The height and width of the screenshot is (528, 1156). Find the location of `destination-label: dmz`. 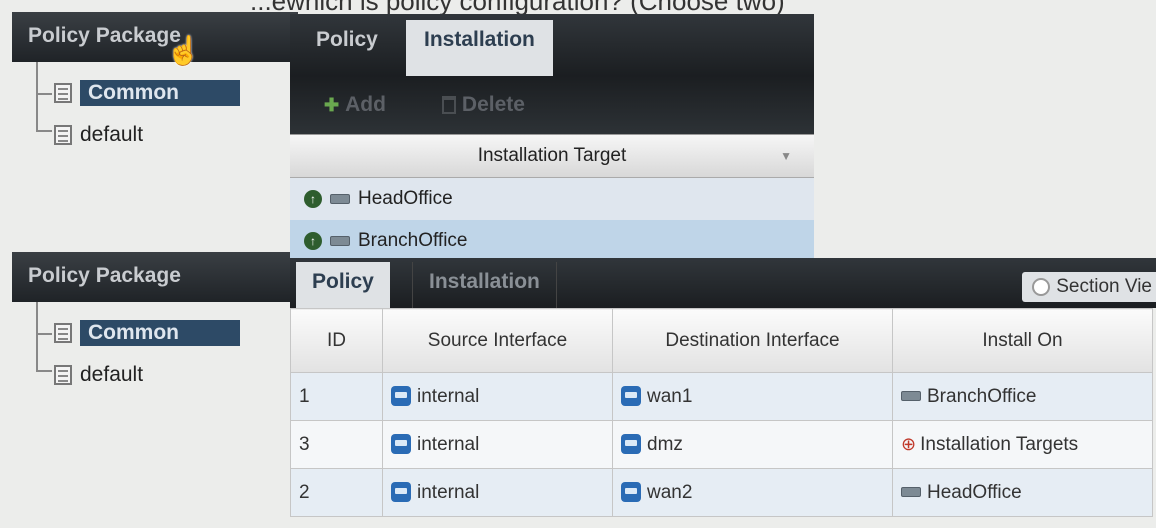

destination-label: dmz is located at coordinates (665, 444).